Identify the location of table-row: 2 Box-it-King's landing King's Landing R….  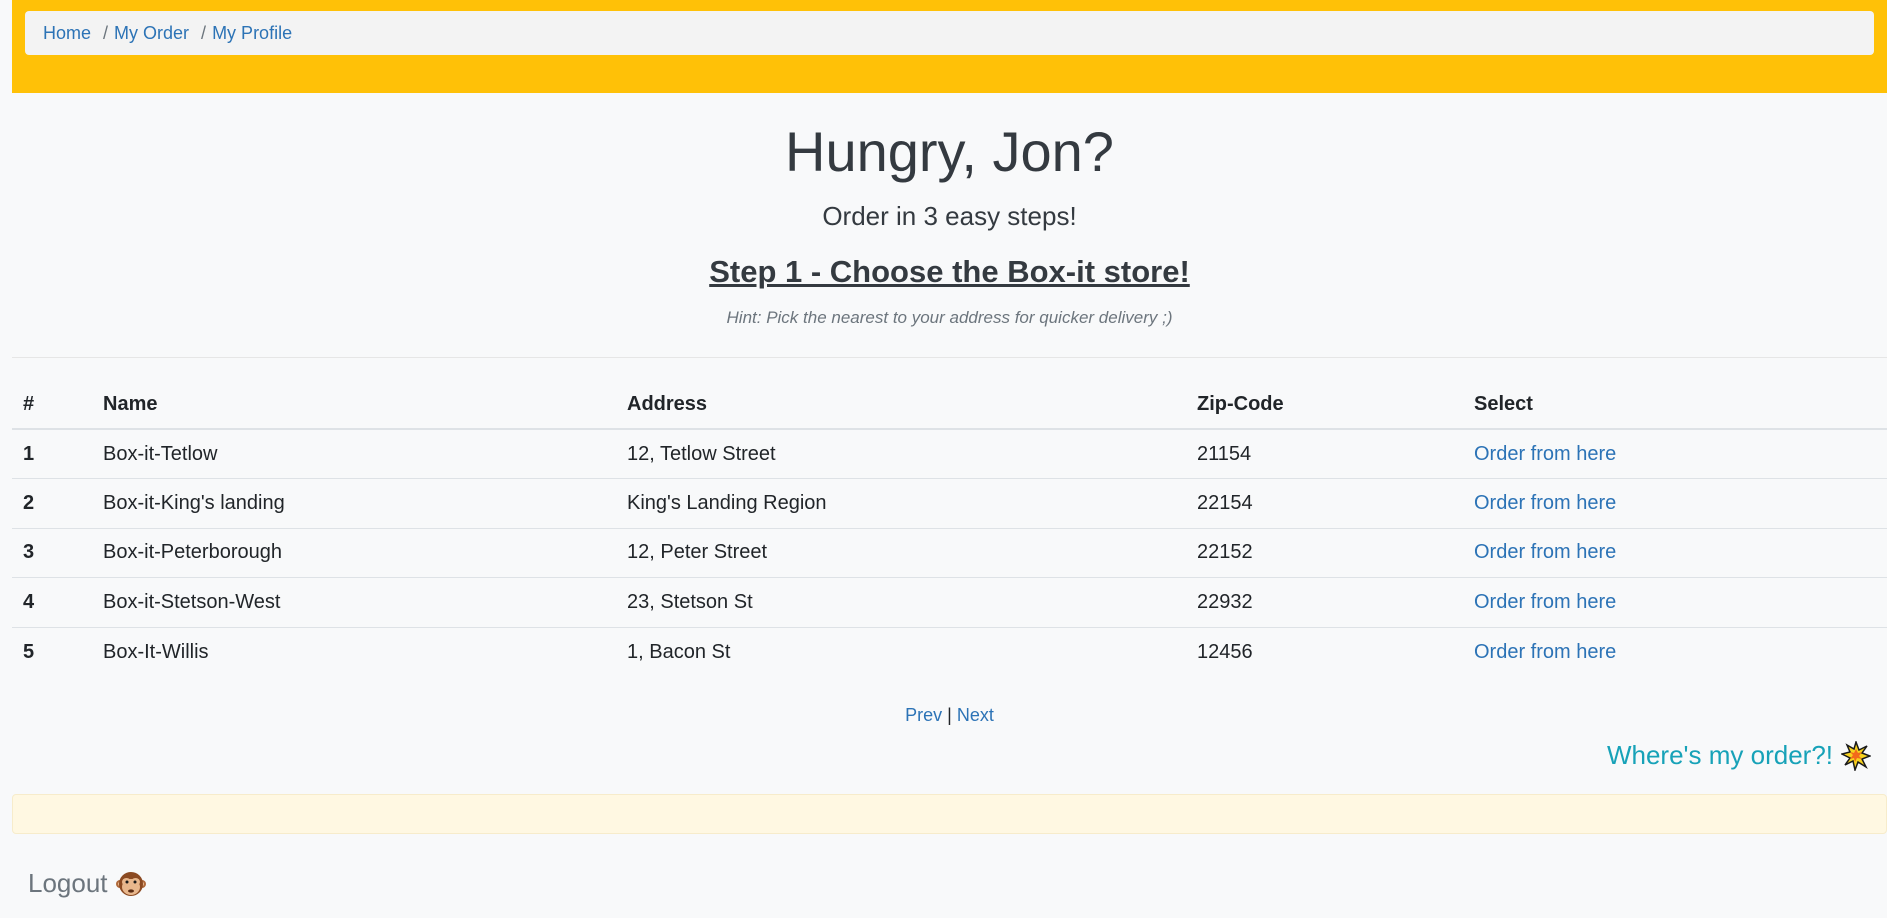
(949, 503).